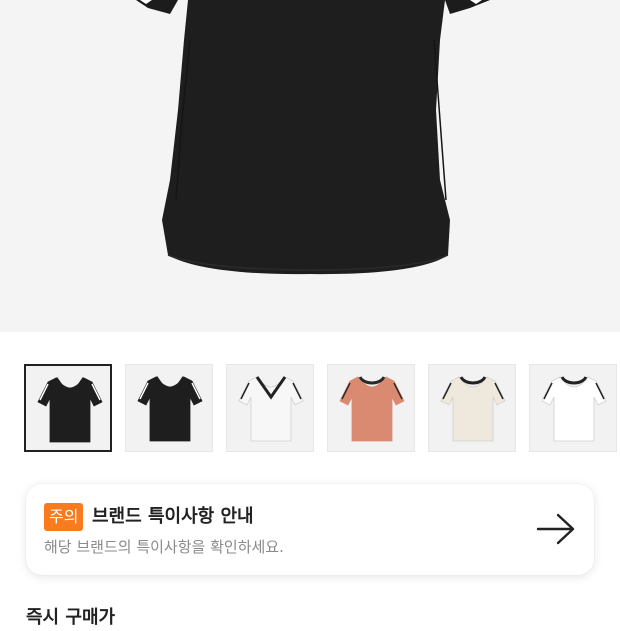 Image resolution: width=620 pixels, height=631 pixels. I want to click on thumb-pink-crew, so click(371, 408).